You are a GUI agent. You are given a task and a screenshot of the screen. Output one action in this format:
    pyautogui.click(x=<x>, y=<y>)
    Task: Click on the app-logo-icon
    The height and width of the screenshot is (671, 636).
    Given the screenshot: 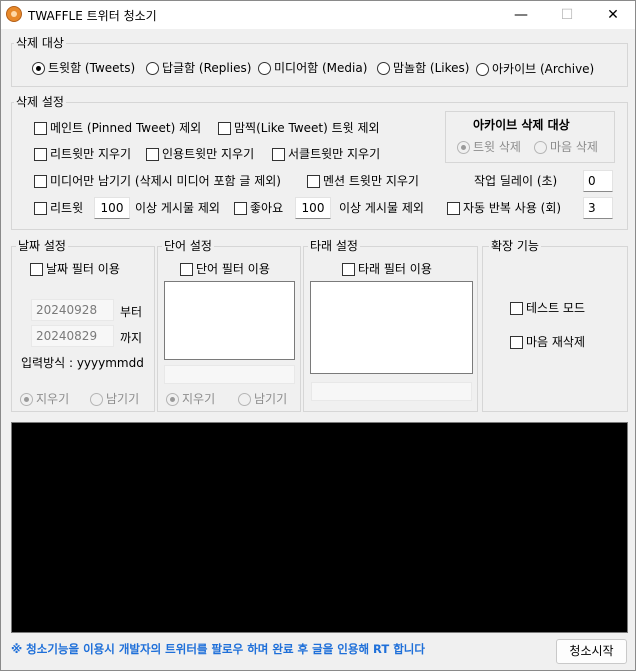 What is the action you would take?
    pyautogui.click(x=14, y=14)
    